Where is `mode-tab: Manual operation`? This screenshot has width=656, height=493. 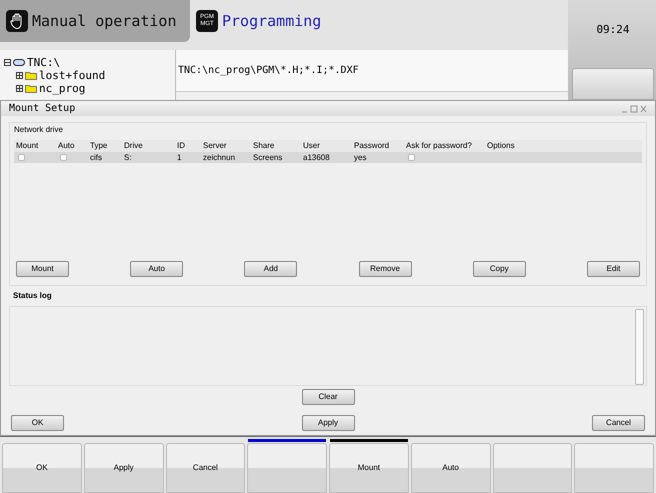
mode-tab: Manual operation is located at coordinates (95, 21).